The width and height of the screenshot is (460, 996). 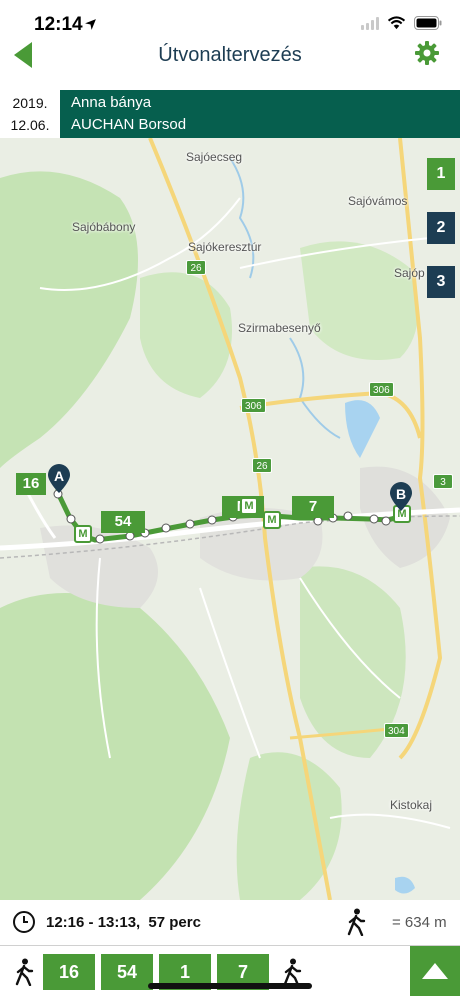 I want to click on clock-icon, so click(x=24, y=922).